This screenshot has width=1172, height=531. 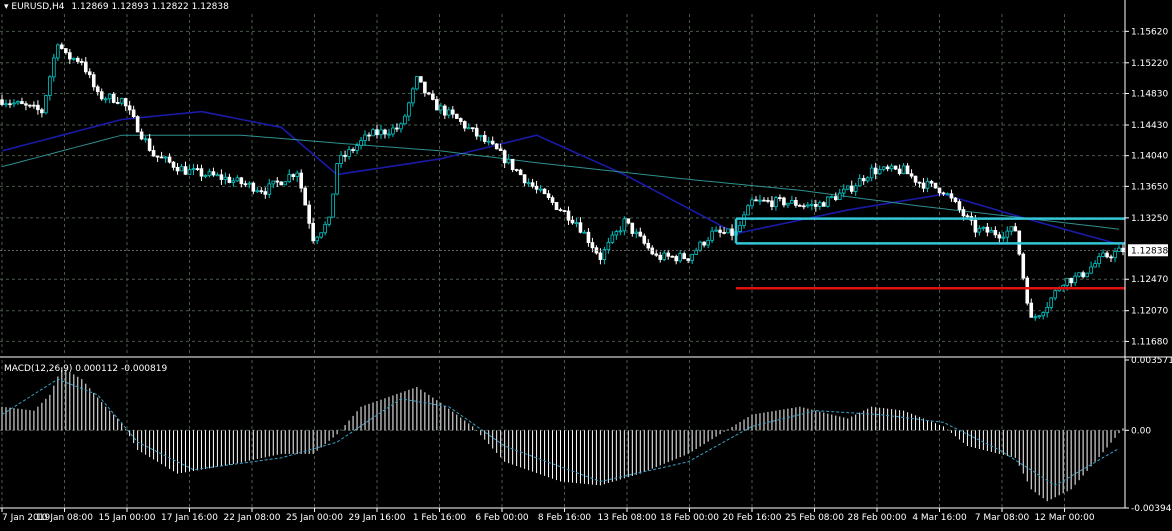 I want to click on chart-menu-icon: ▾, so click(x=6, y=7).